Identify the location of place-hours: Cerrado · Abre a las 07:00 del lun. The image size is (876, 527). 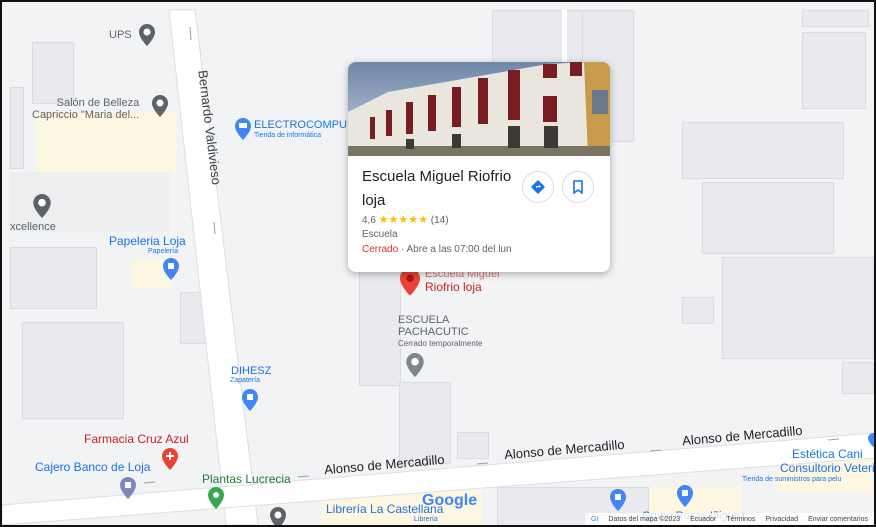
(437, 249).